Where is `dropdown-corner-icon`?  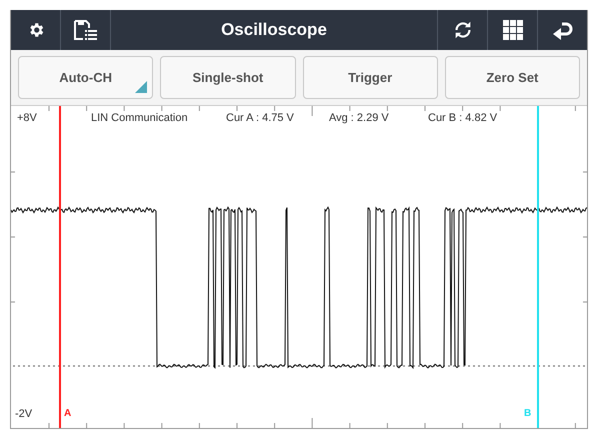
dropdown-corner-icon is located at coordinates (141, 87).